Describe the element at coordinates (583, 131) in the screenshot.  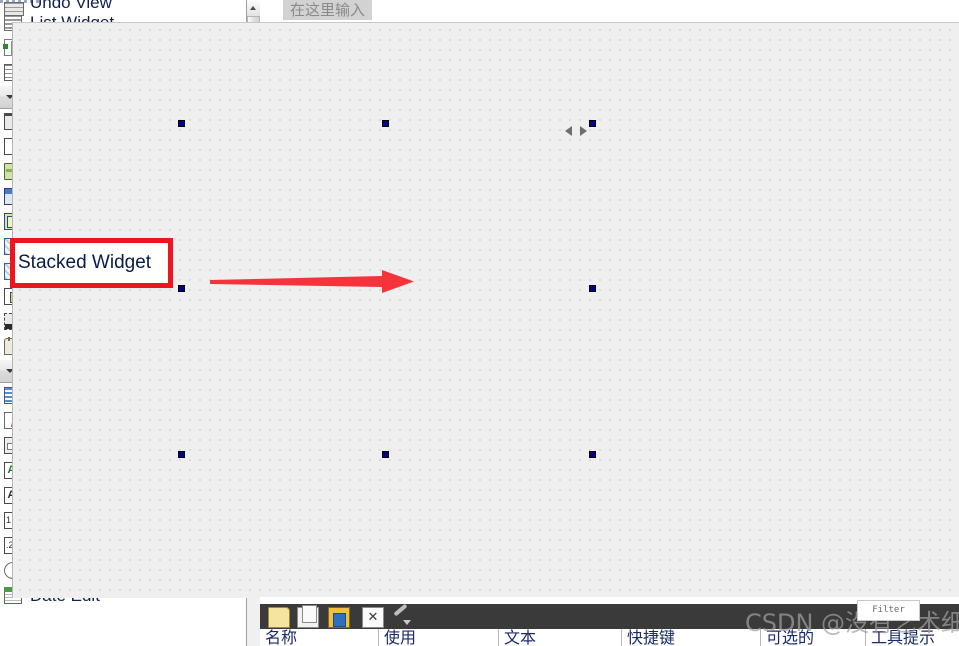
I see `page-nav-right-arrow-icon` at that location.